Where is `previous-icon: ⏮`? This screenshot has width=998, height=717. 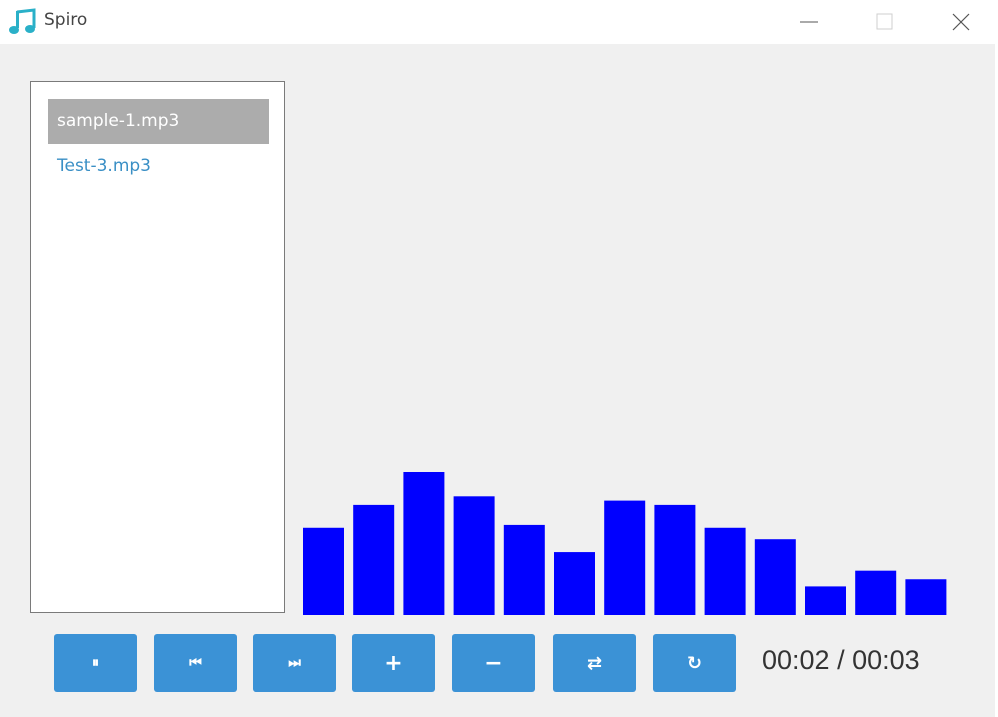
previous-icon: ⏮ is located at coordinates (195, 663).